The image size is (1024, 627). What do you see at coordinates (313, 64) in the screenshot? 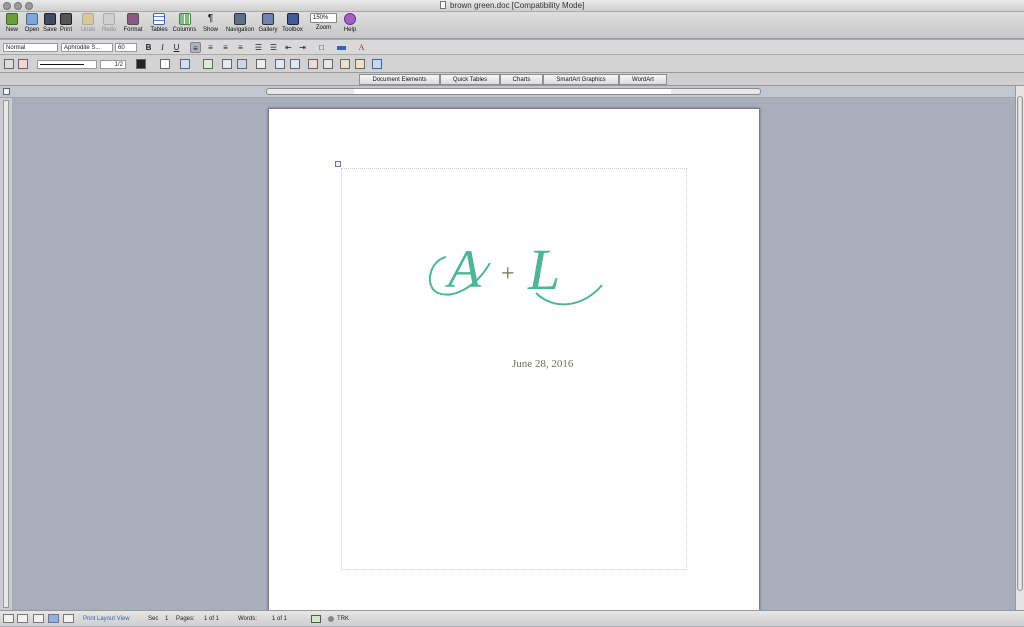
I see `autoformat-icon` at bounding box center [313, 64].